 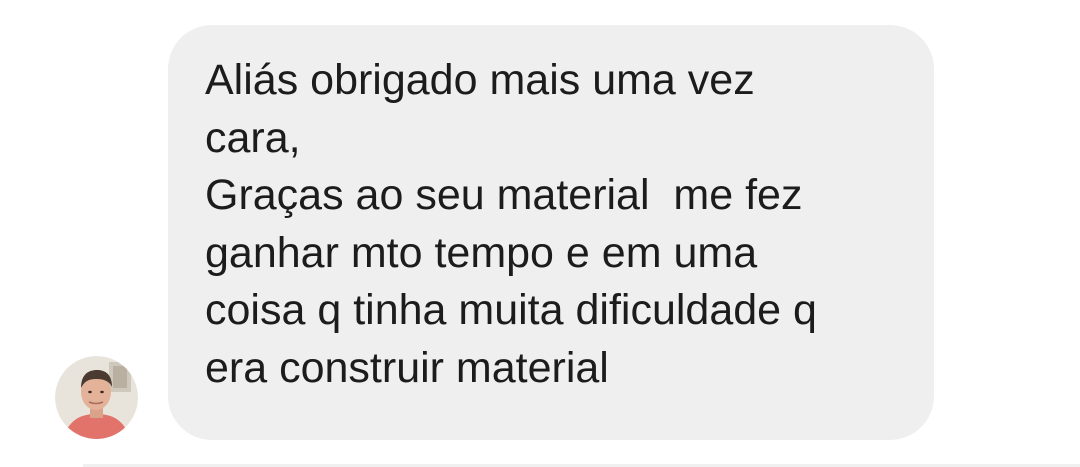 I want to click on sender-avatar, so click(x=96, y=397).